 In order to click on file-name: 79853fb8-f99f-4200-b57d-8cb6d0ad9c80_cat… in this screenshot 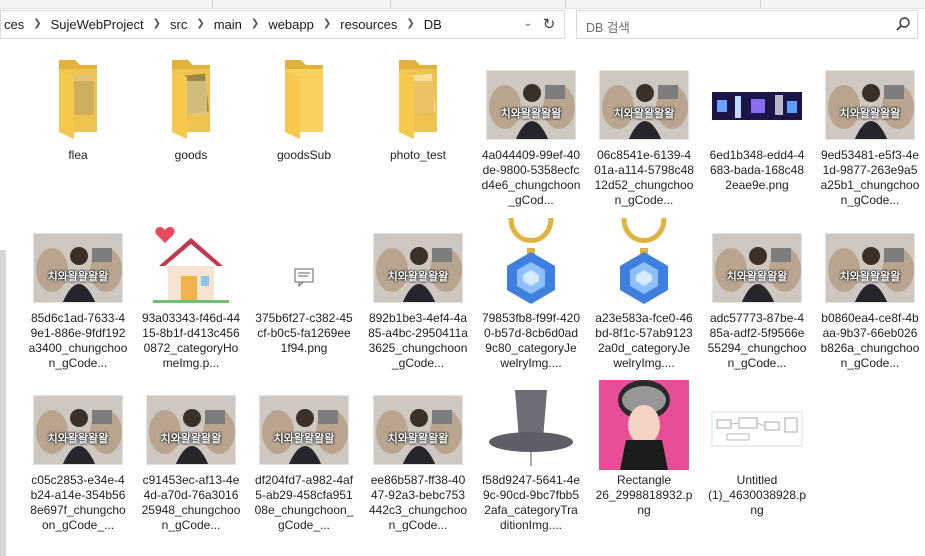, I will do `click(531, 340)`.